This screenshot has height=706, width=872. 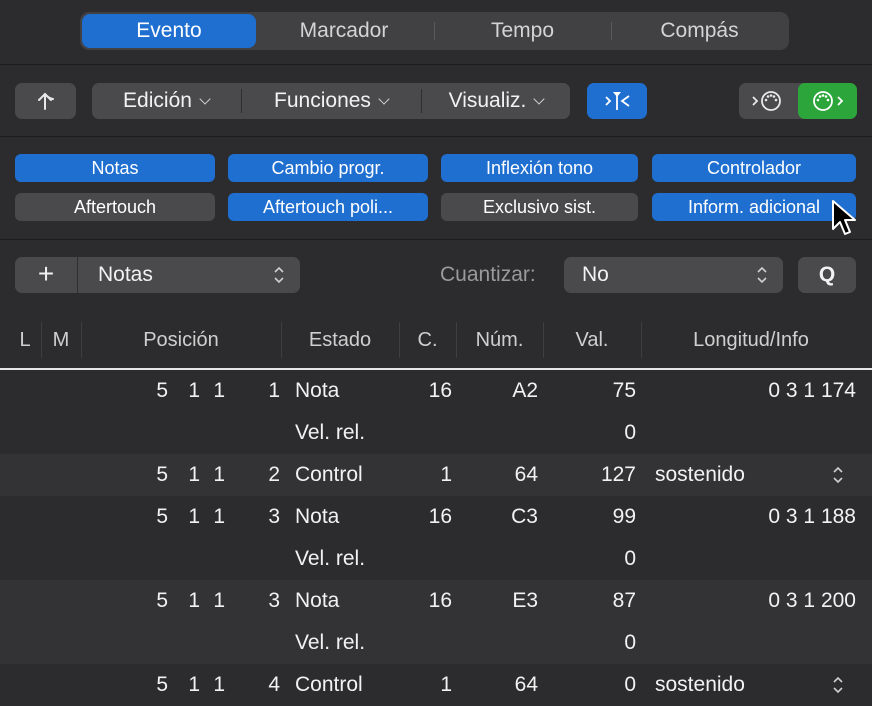 What do you see at coordinates (496, 101) in the screenshot?
I see `visualiz-menu: Visualiz.` at bounding box center [496, 101].